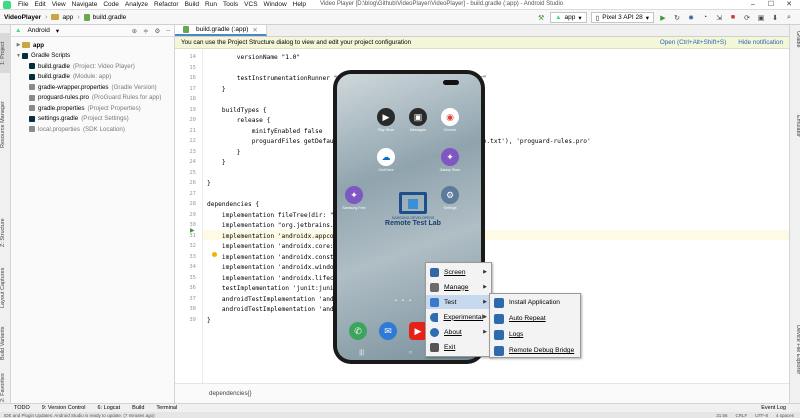 Image resolution: width=800 pixels, height=418 pixels. Describe the element at coordinates (92, 45) in the screenshot. I see `tree-item-app: ▶ app` at that location.